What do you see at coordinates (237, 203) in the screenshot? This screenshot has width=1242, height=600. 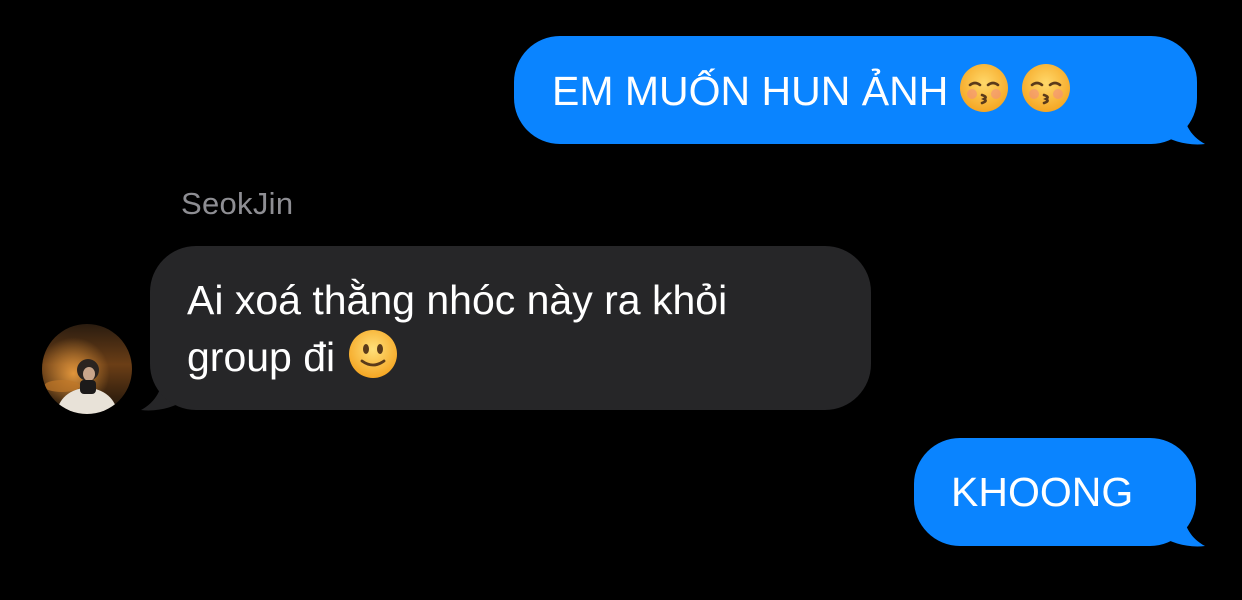 I see `sender-name: SeokJin` at bounding box center [237, 203].